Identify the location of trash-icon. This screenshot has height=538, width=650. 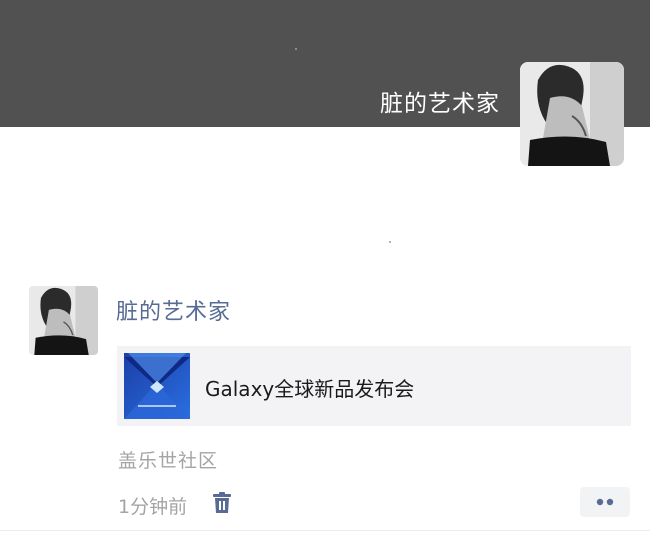
(222, 503).